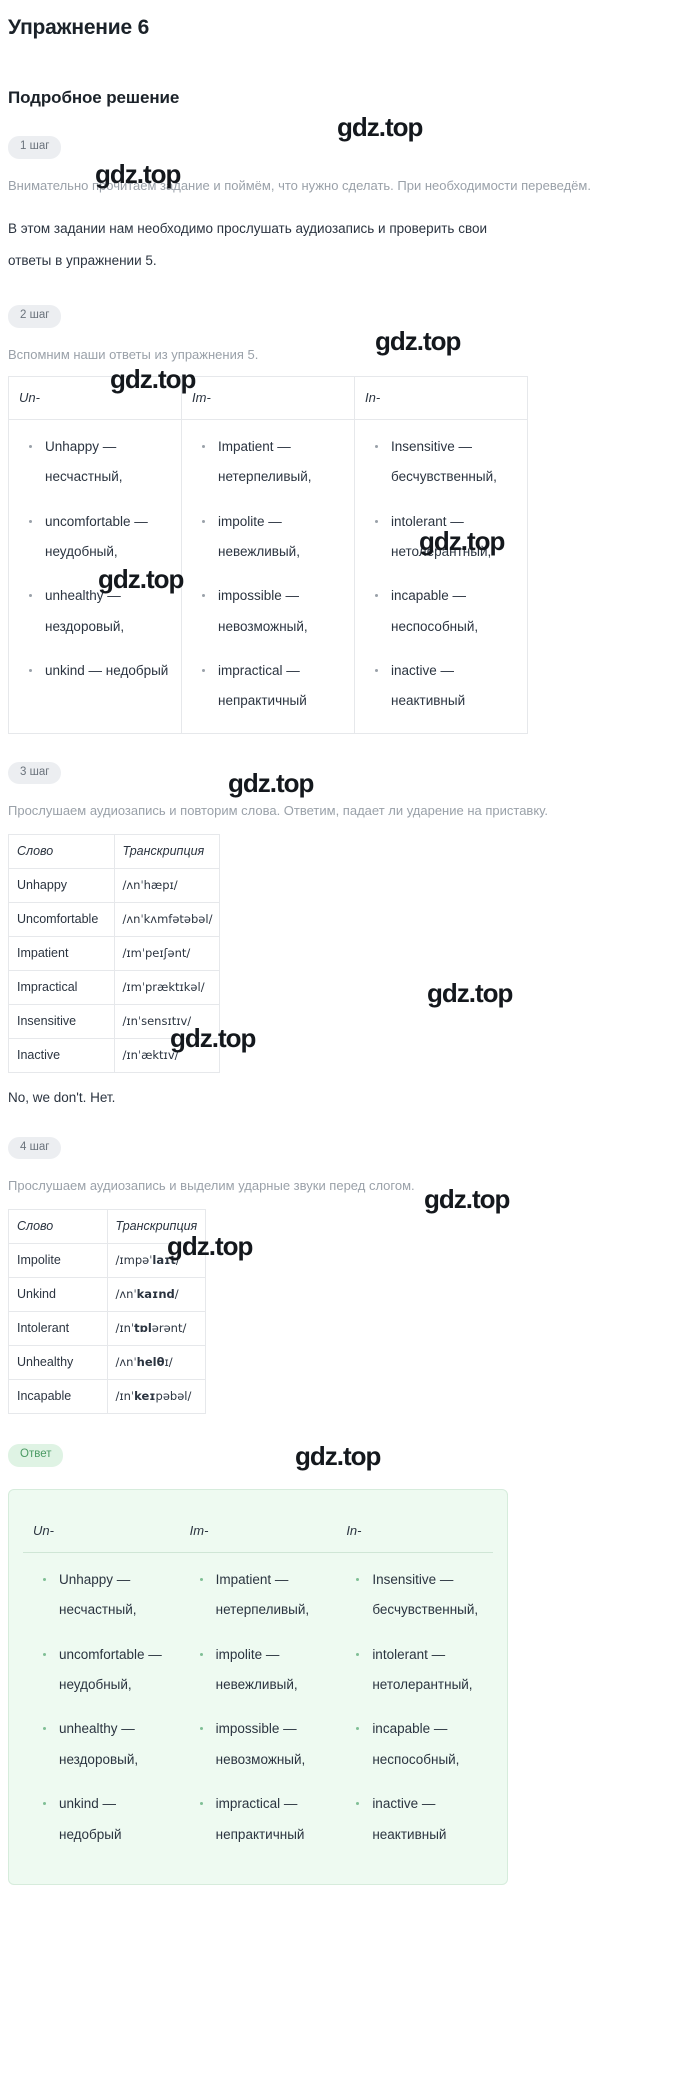  I want to click on ipa-cell: /ʌnˈkʌmfətəbəl/, so click(166, 920).